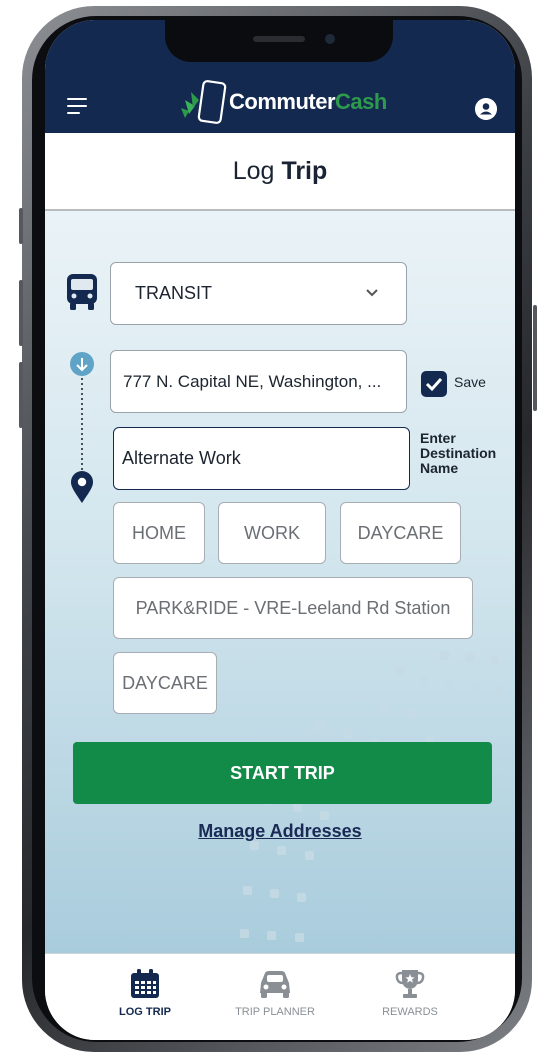 This screenshot has width=545, height=1058. I want to click on profile-icon, so click(486, 109).